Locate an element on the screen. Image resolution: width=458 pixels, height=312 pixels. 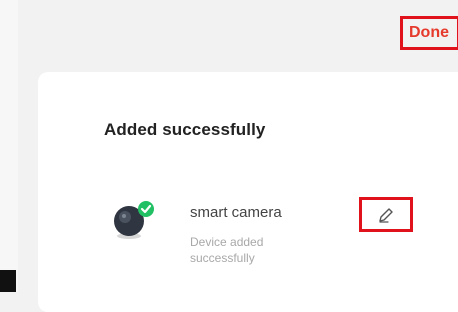
edit-name-button is located at coordinates (386, 214).